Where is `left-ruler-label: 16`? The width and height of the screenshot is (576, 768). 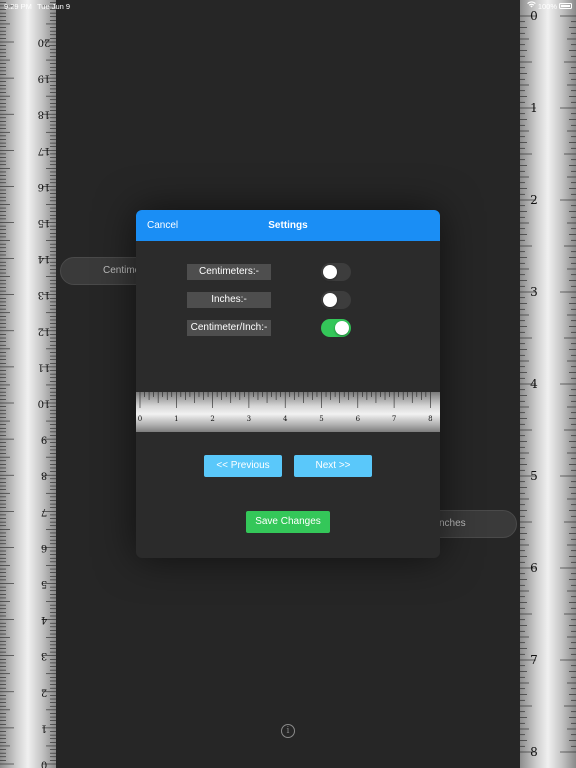 left-ruler-label: 16 is located at coordinates (44, 186).